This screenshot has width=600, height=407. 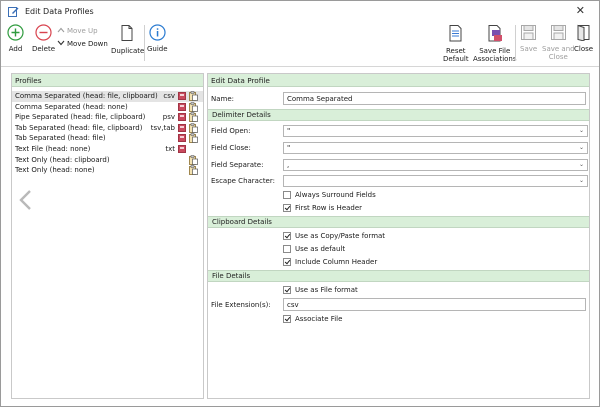 What do you see at coordinates (15, 49) in the screenshot?
I see `add-label: Add` at bounding box center [15, 49].